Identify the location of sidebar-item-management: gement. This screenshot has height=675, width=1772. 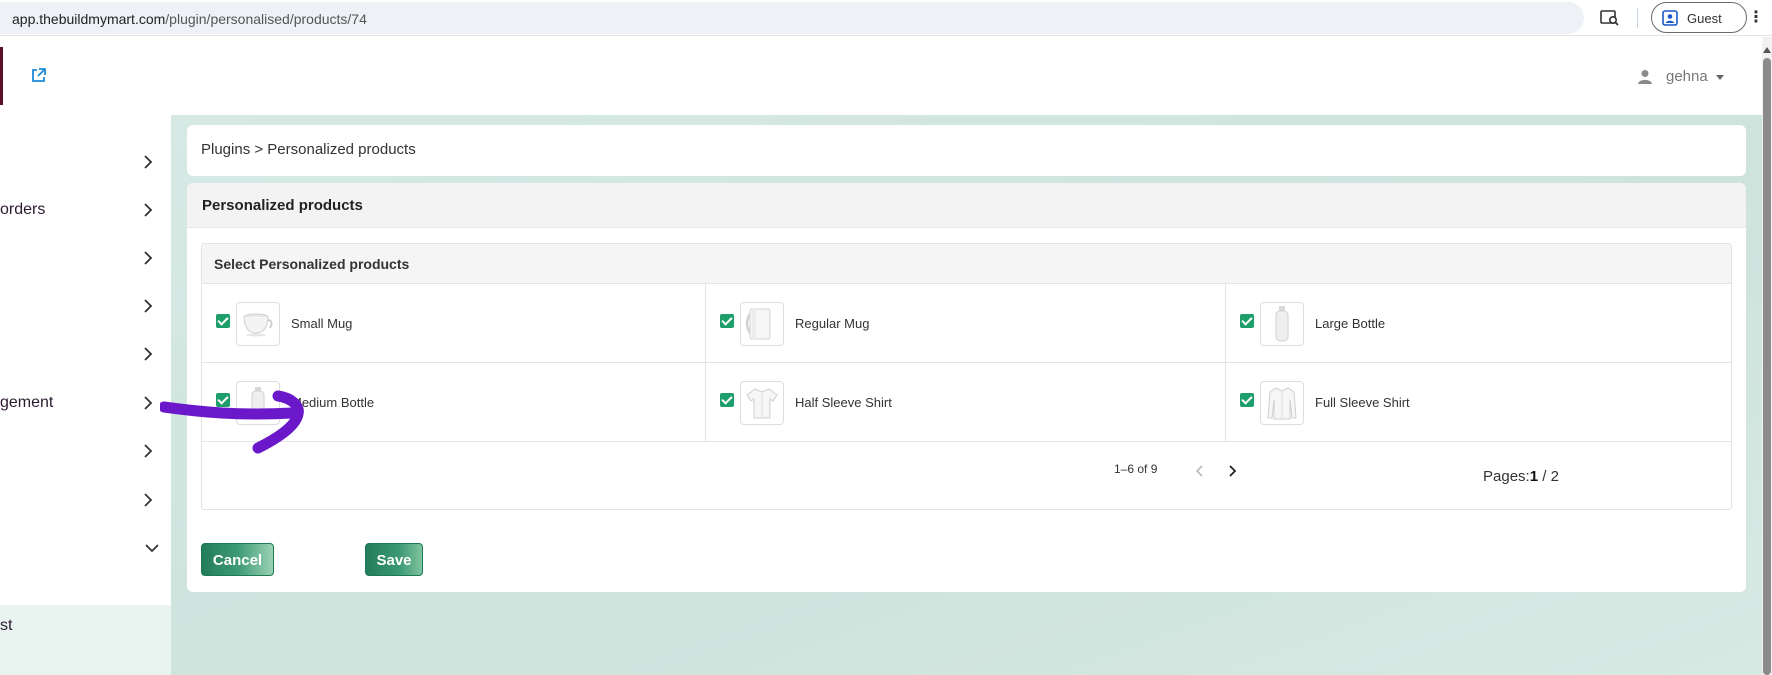
(85, 404).